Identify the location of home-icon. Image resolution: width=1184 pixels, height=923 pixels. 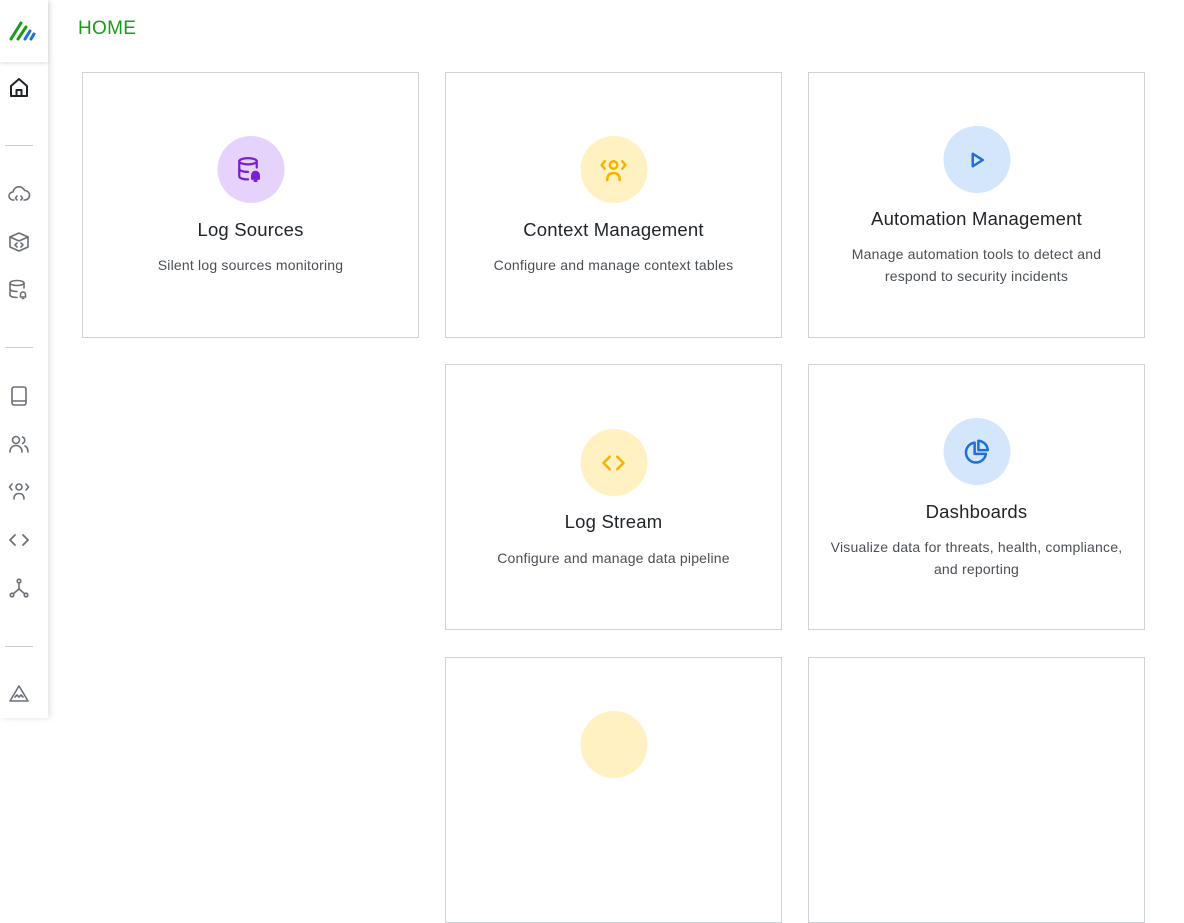
(19, 88).